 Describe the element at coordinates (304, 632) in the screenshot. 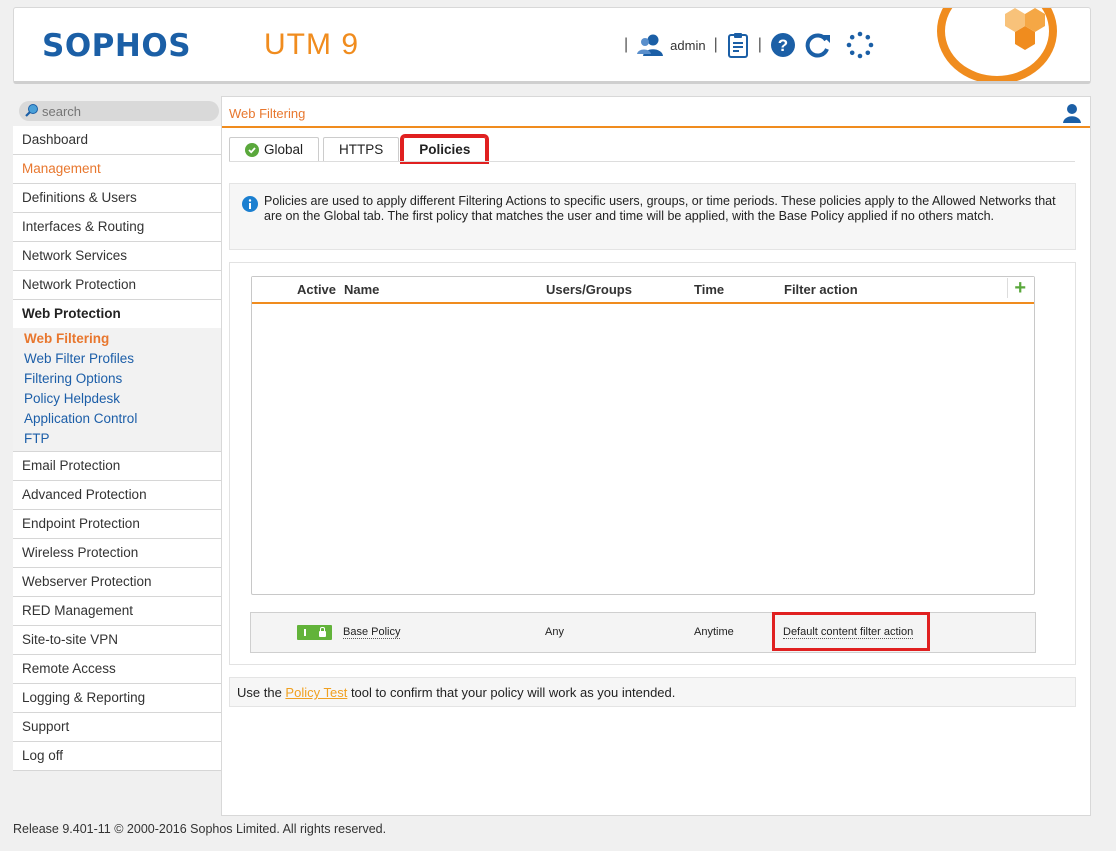

I see `toggle-on-icon` at that location.